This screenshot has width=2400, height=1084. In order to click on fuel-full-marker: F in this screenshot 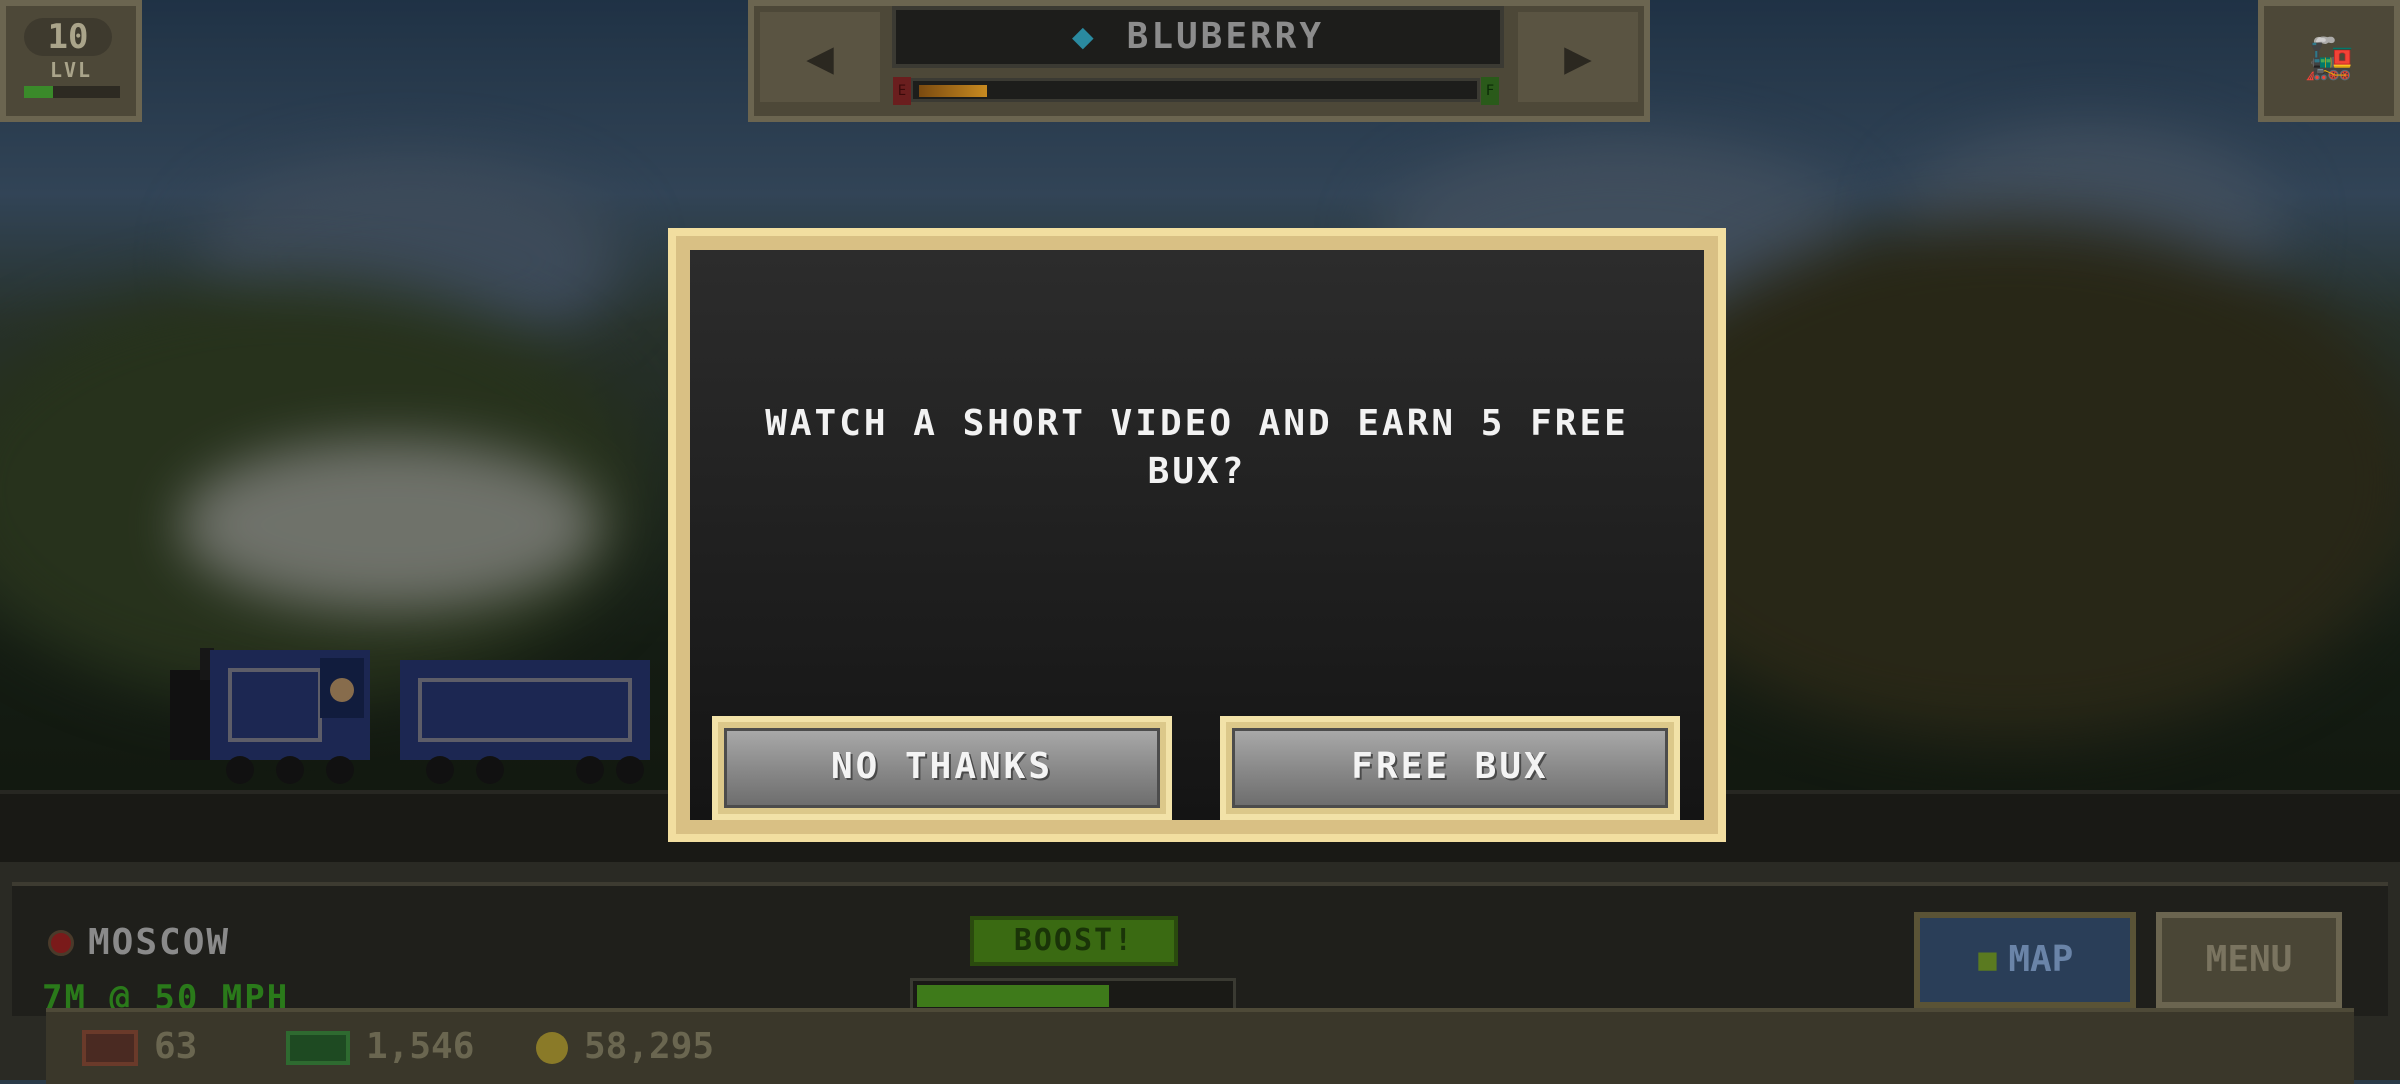, I will do `click(1490, 91)`.